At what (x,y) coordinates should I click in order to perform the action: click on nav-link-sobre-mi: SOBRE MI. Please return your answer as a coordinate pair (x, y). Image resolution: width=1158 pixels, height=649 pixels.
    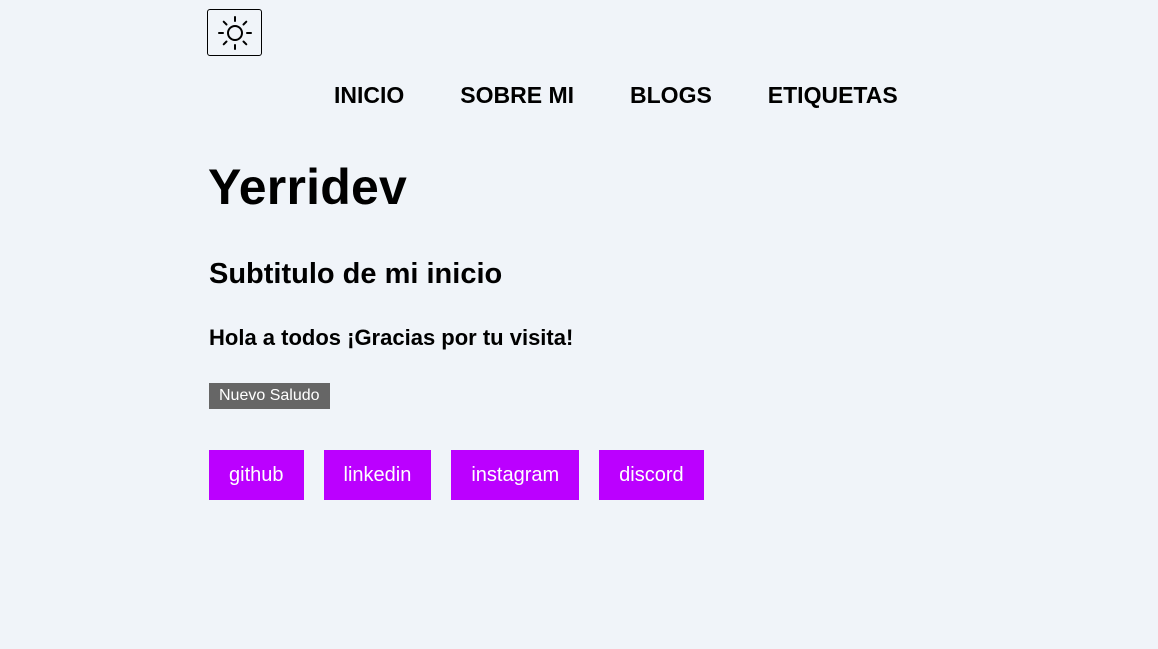
    Looking at the image, I should click on (517, 95).